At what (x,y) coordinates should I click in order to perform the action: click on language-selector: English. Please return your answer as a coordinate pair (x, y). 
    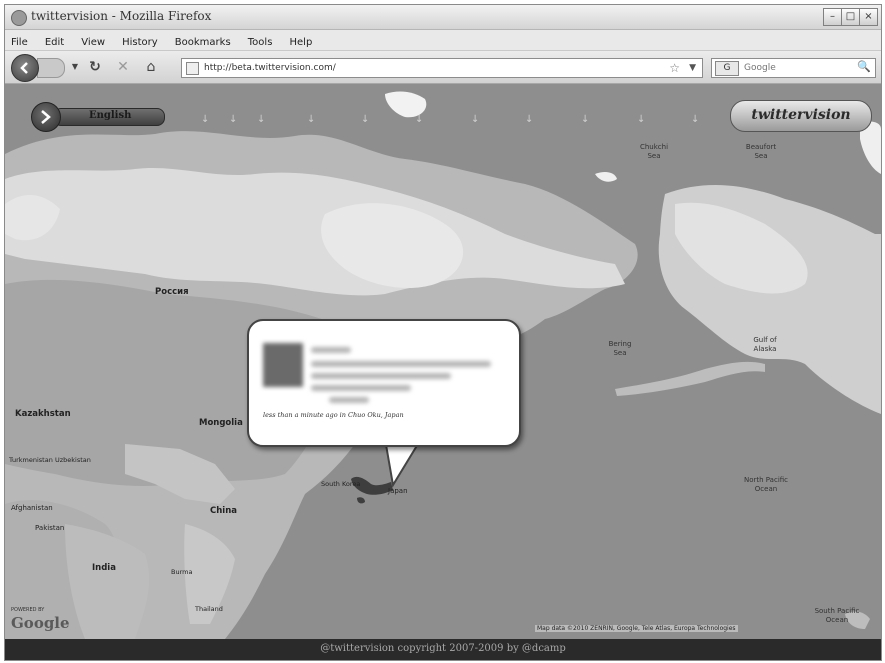
    Looking at the image, I should click on (98, 117).